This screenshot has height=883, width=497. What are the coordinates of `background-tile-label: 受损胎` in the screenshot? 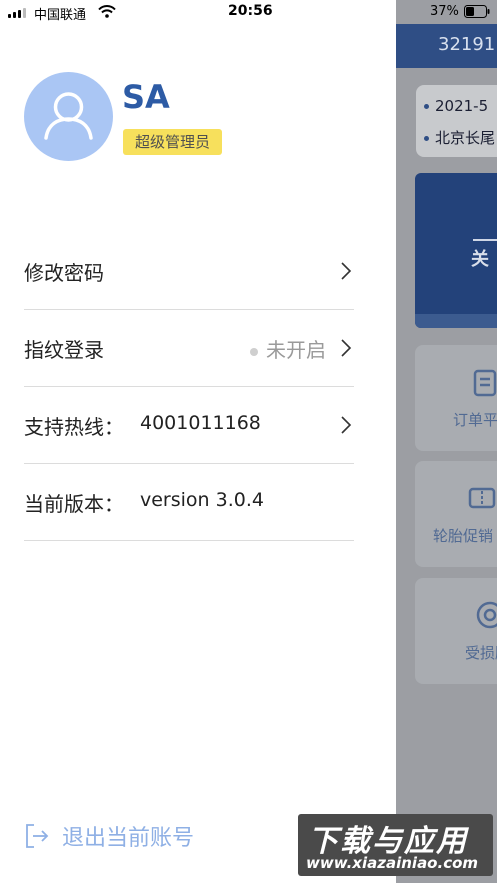 It's located at (481, 653).